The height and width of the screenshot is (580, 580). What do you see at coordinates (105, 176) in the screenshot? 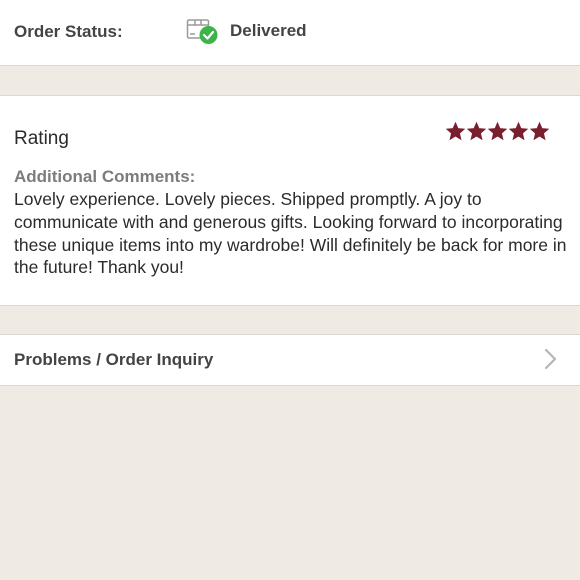
I see `additional-comments-label: Additional Comments:` at bounding box center [105, 176].